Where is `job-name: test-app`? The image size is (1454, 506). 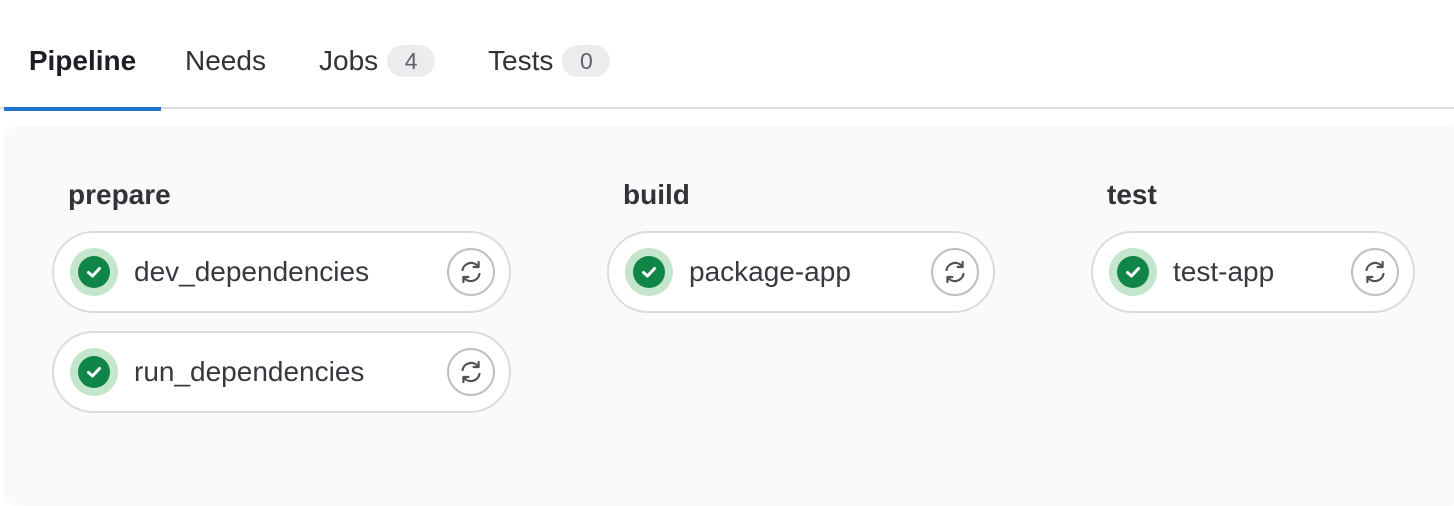 job-name: test-app is located at coordinates (1224, 271).